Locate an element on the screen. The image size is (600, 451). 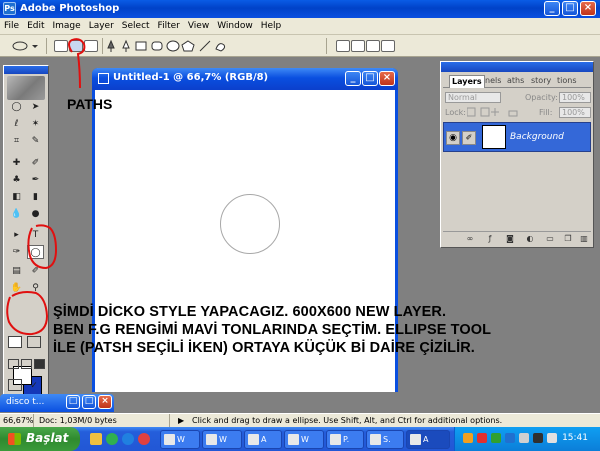
layers-palette-title-bar is located at coordinates (517, 67).